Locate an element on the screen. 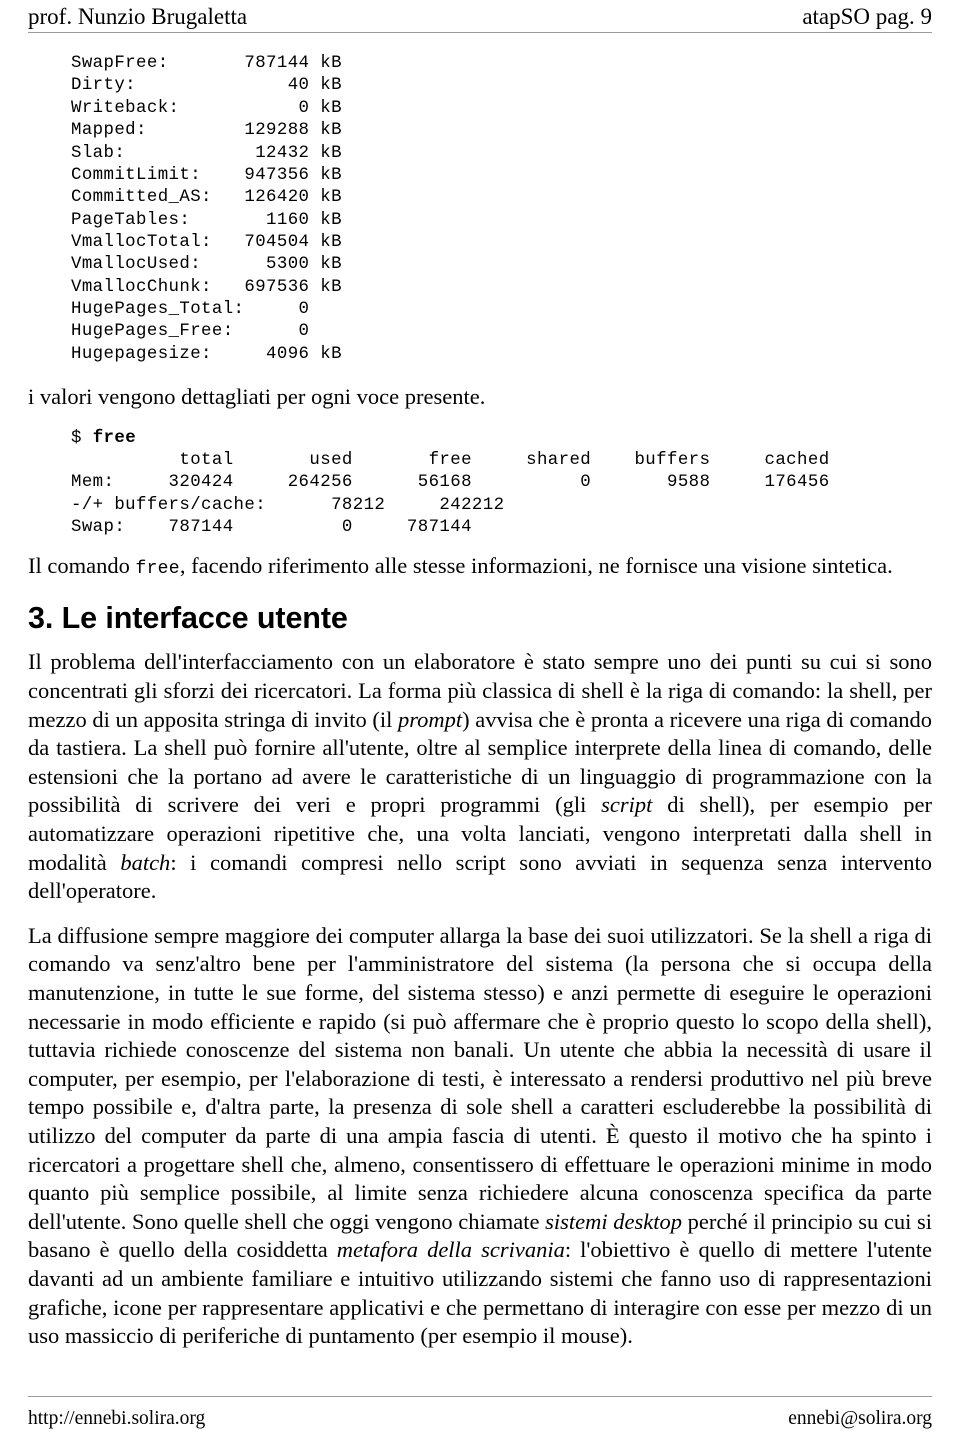 This screenshot has width=960, height=1444. page-header: prof. Nunzio Brugaletta atapSO pag. 9 is located at coordinates (480, 17).